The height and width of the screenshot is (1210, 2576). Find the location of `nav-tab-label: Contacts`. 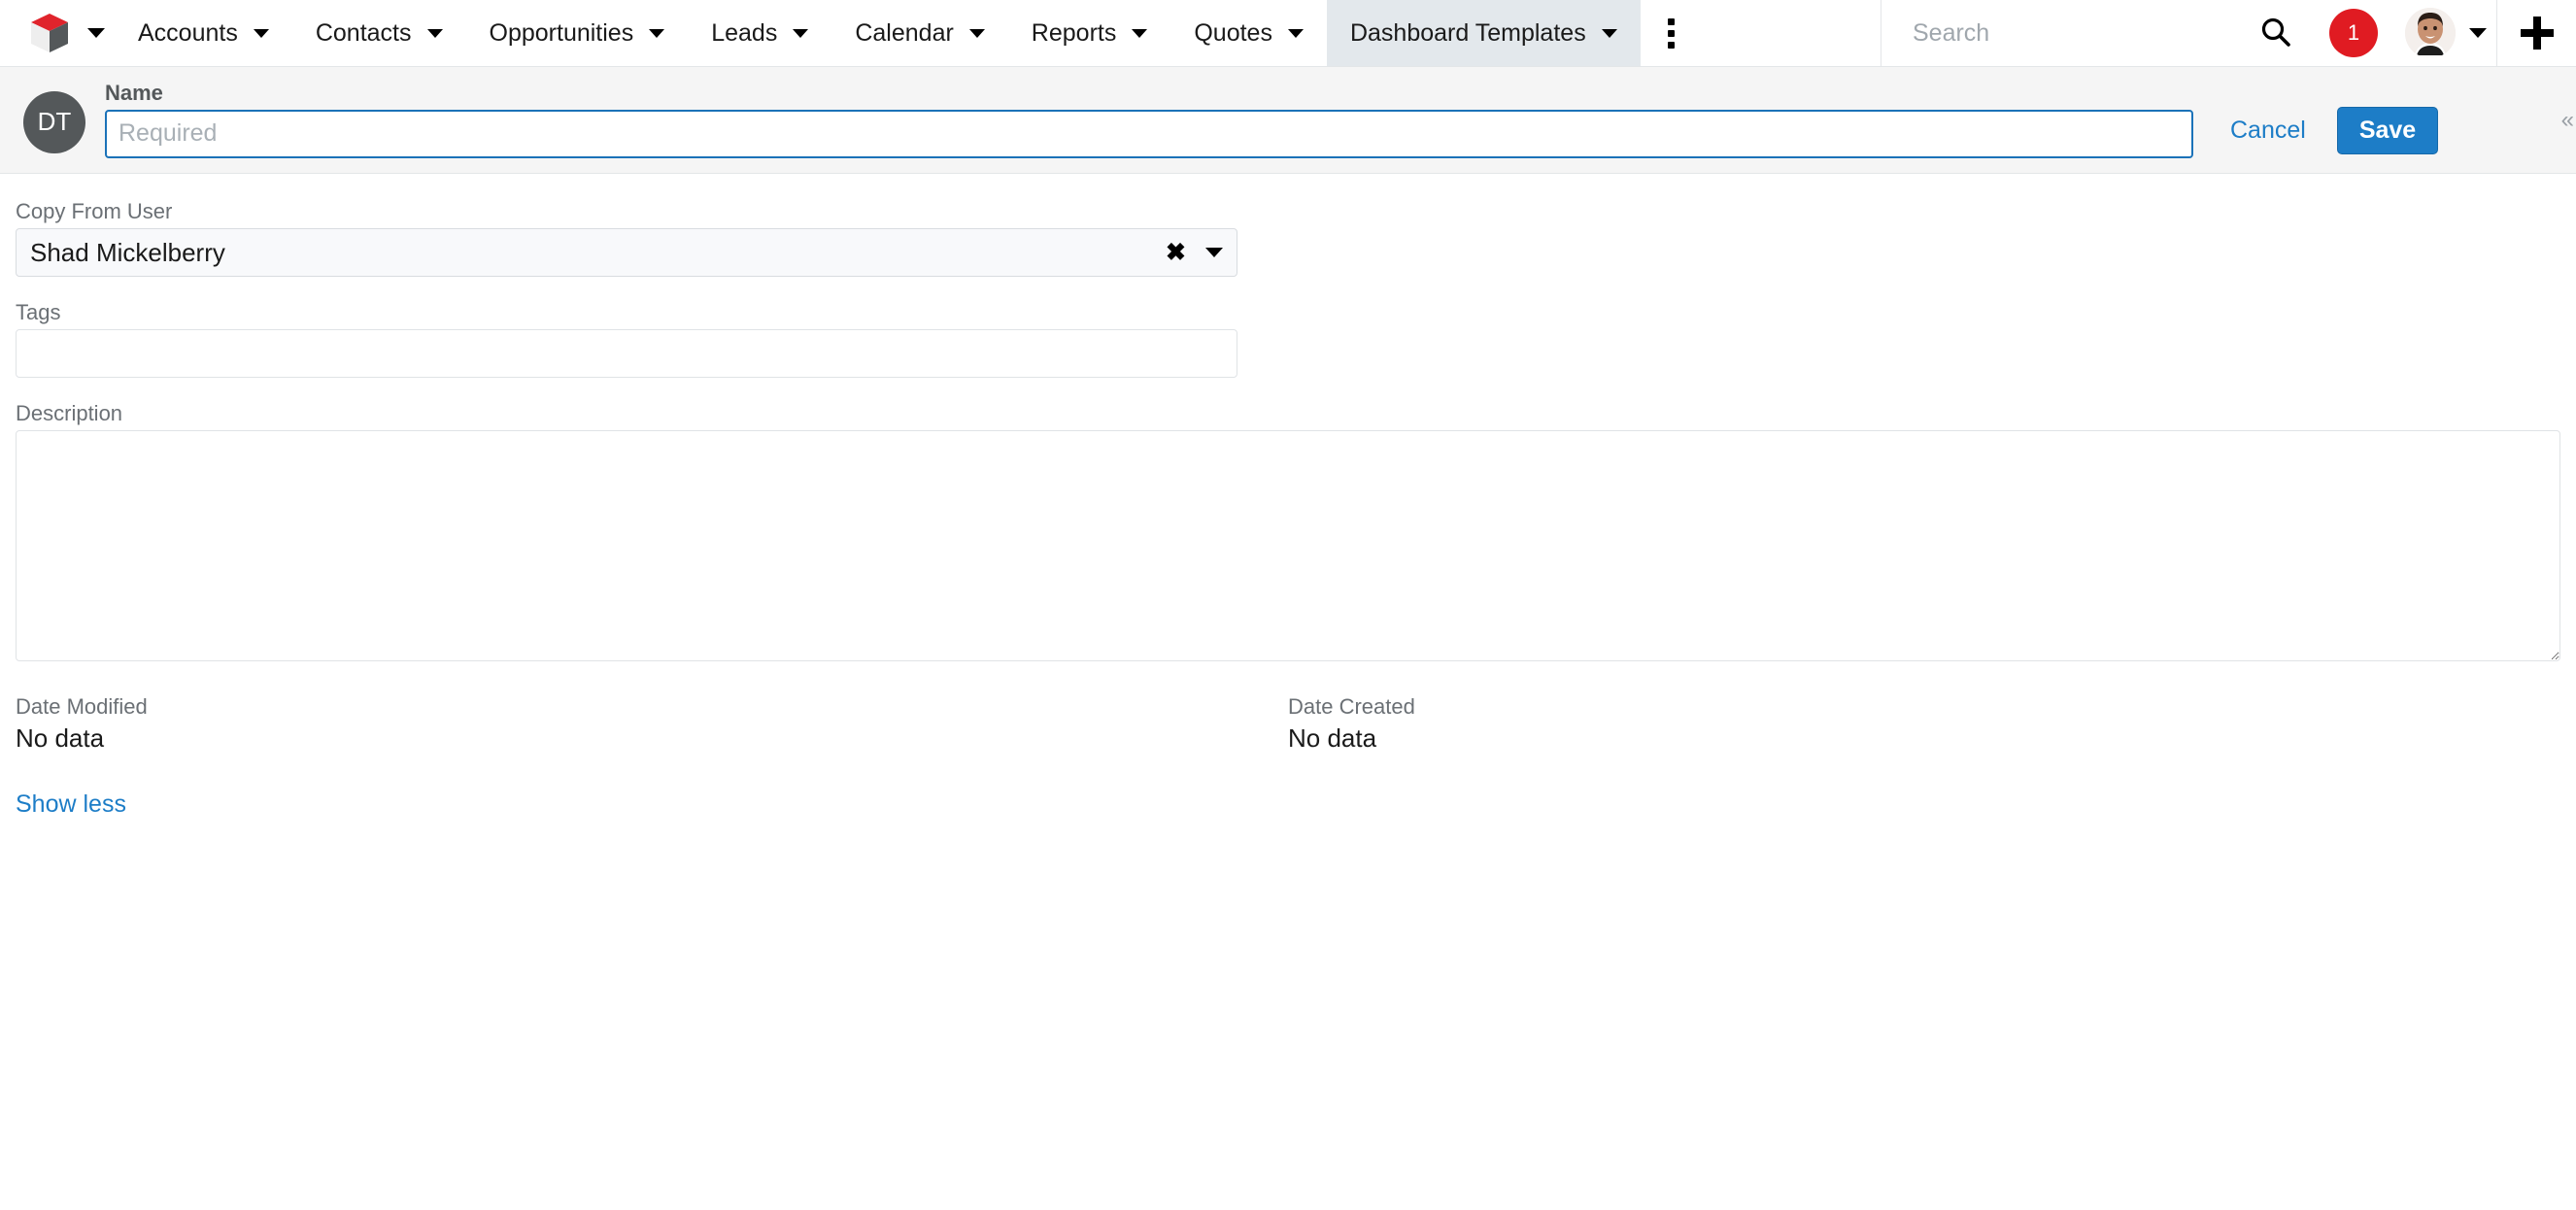

nav-tab-label: Contacts is located at coordinates (363, 32).